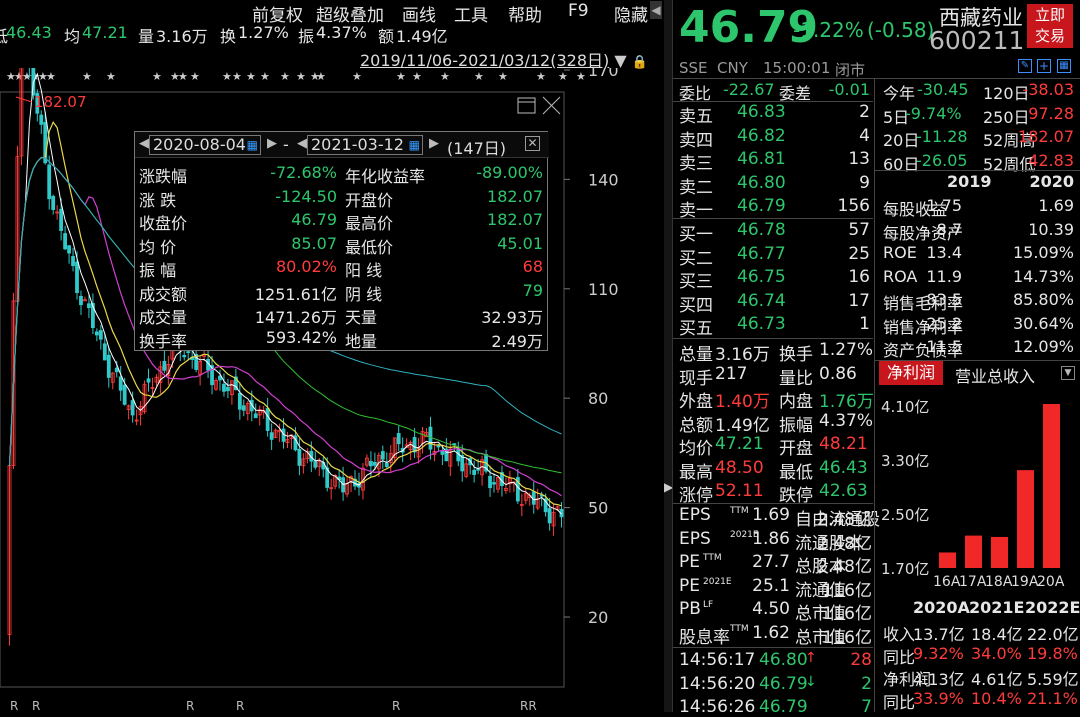 The width and height of the screenshot is (1080, 717). What do you see at coordinates (539, 105) in the screenshot?
I see `window-icons` at bounding box center [539, 105].